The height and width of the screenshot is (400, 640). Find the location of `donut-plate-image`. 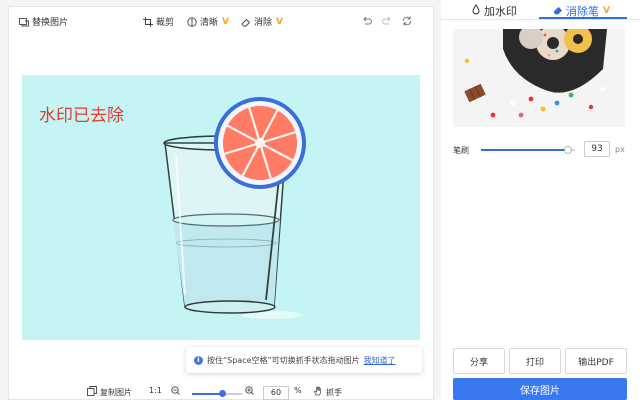

donut-plate-image is located at coordinates (539, 78).